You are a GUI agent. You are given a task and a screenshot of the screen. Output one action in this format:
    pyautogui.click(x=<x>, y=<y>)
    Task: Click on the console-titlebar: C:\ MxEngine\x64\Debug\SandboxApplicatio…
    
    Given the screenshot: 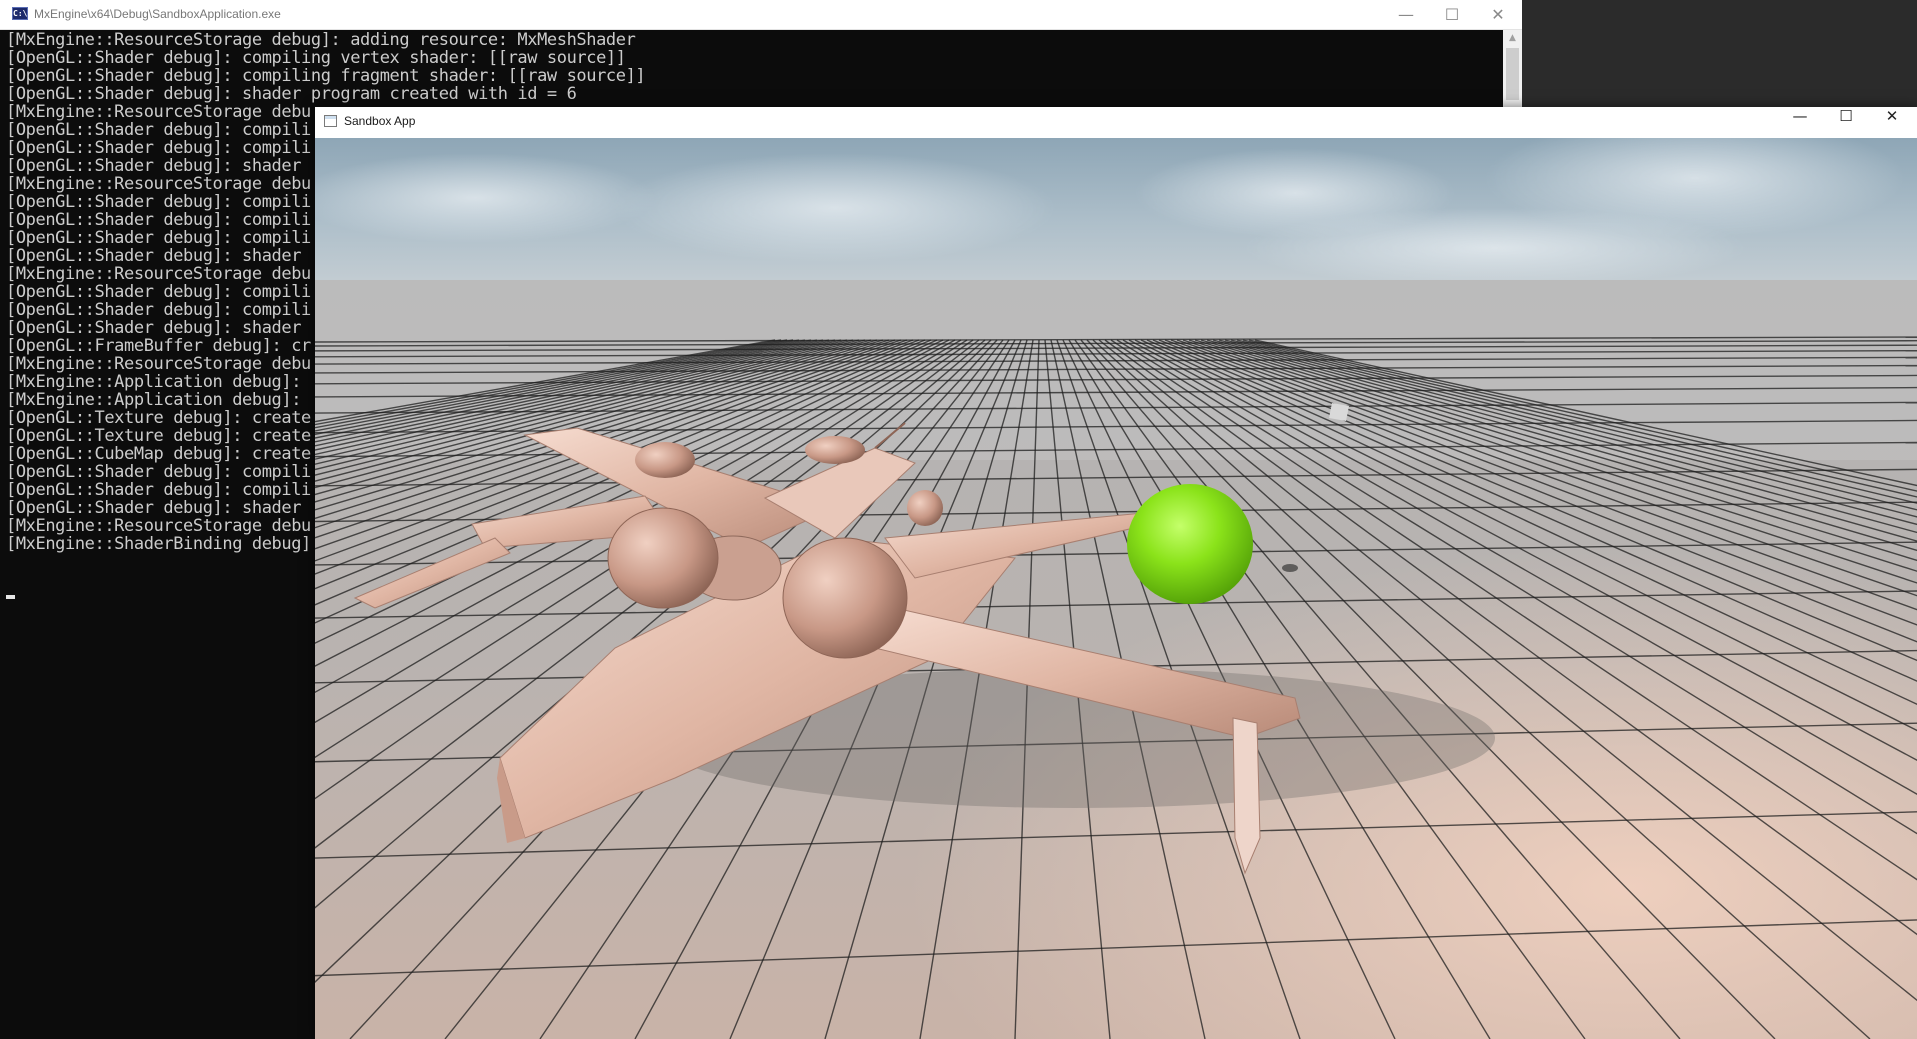 What is the action you would take?
    pyautogui.click(x=761, y=15)
    